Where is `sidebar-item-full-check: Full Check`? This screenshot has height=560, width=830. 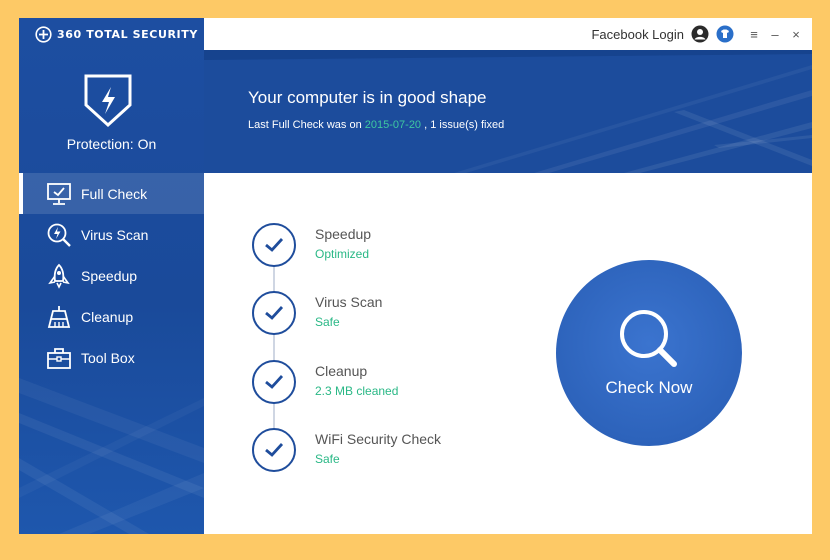 sidebar-item-full-check: Full Check is located at coordinates (111, 193).